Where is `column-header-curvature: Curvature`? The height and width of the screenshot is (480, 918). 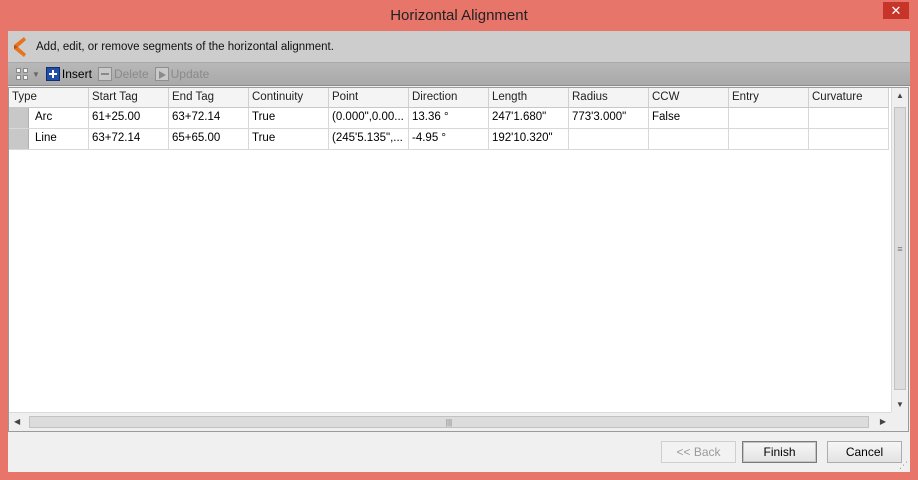 column-header-curvature: Curvature is located at coordinates (849, 97).